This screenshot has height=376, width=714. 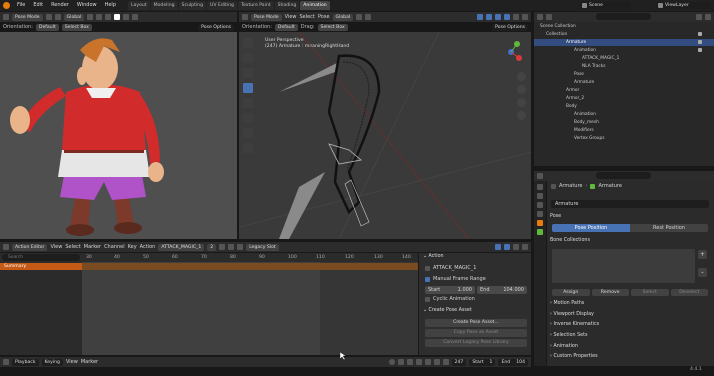 I want to click on fake-user-shield-icon, so click(x=222, y=247).